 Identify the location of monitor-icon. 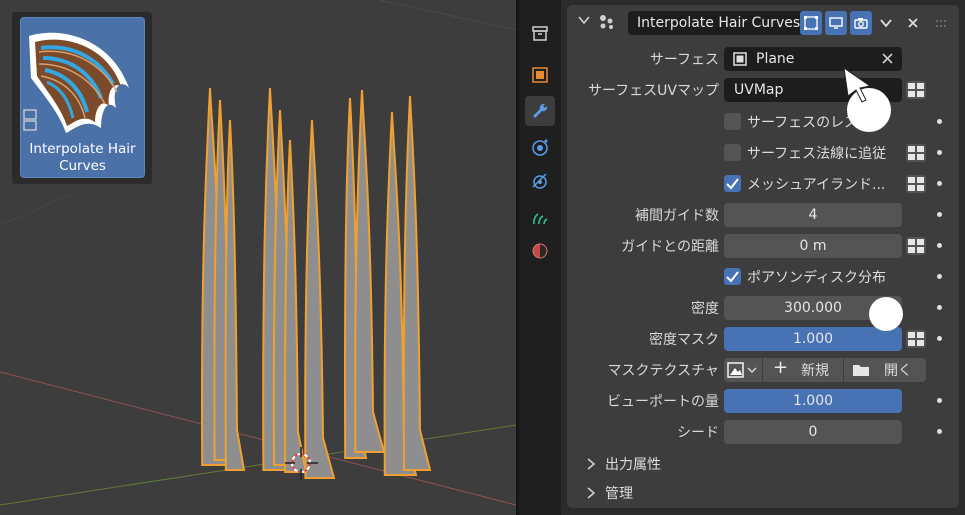
(836, 23).